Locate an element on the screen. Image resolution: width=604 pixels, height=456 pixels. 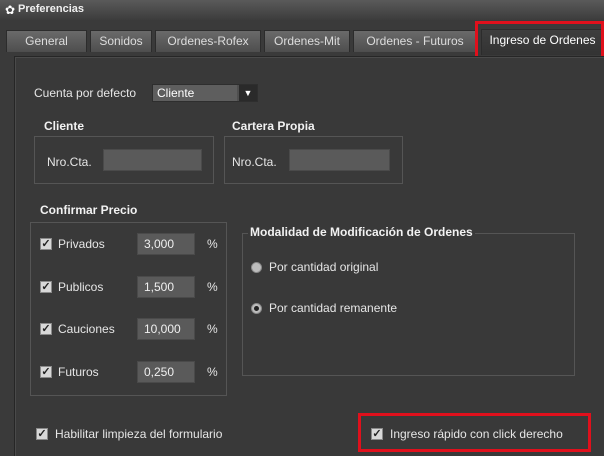
futuros-unit: % is located at coordinates (212, 372).